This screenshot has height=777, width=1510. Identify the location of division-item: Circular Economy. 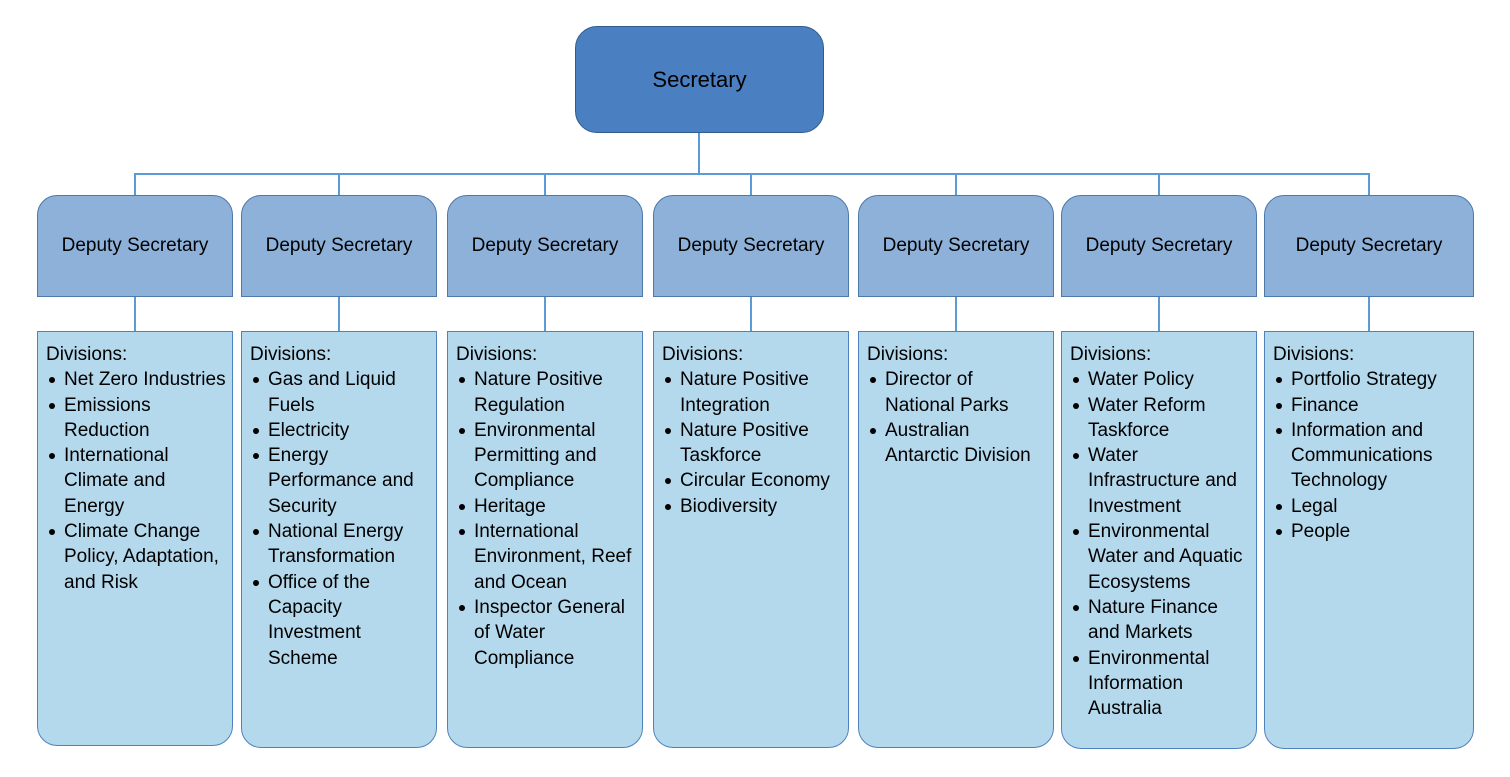
(752, 480).